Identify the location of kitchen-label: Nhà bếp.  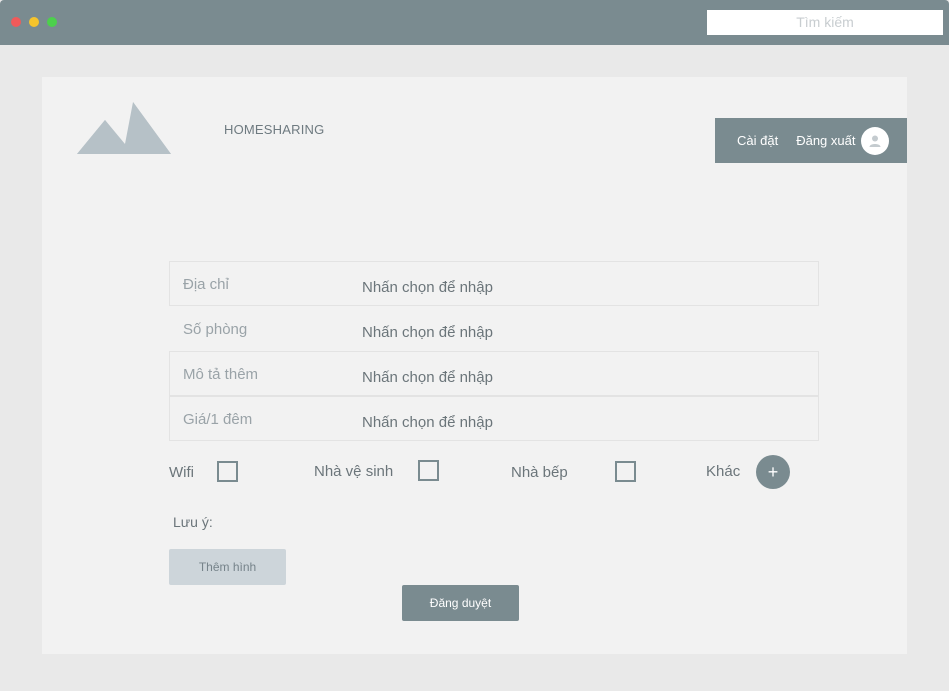
(539, 472).